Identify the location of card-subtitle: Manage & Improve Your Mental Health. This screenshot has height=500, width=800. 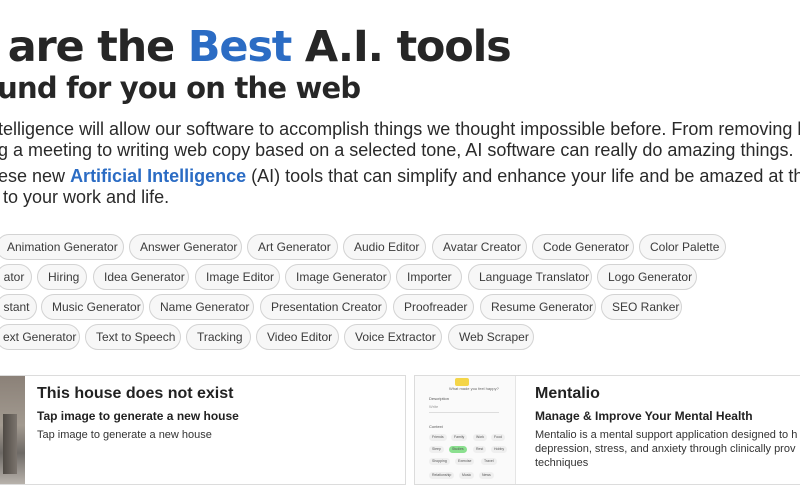
(644, 416).